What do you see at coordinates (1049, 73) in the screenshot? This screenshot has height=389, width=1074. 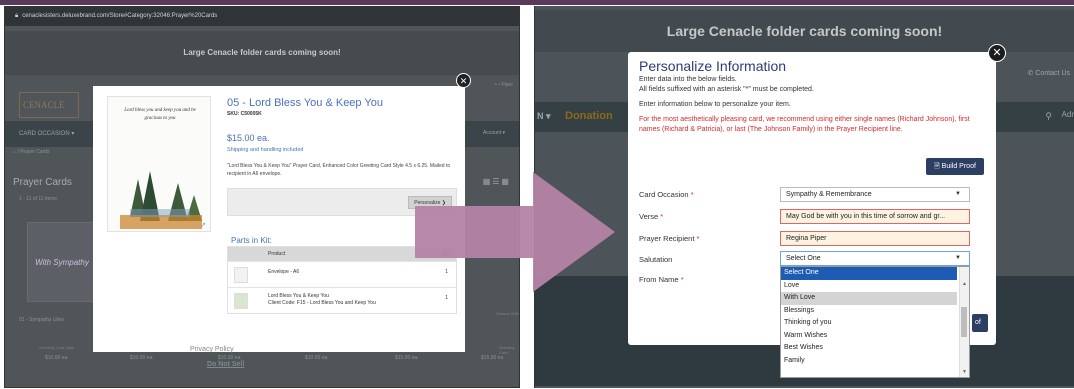 I see `contact-link: ✆ Contact Us` at bounding box center [1049, 73].